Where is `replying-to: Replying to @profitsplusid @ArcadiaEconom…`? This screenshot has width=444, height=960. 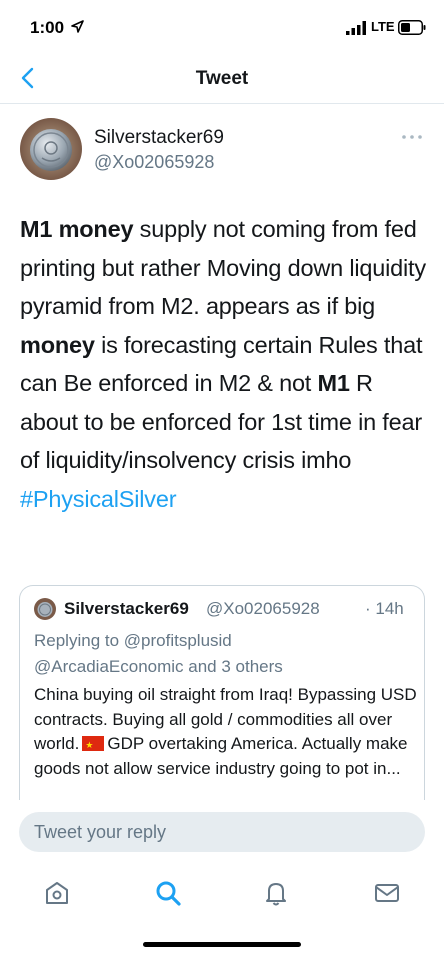 replying-to: Replying to @profitsplusid @ArcadiaEconom… is located at coordinates (224, 654).